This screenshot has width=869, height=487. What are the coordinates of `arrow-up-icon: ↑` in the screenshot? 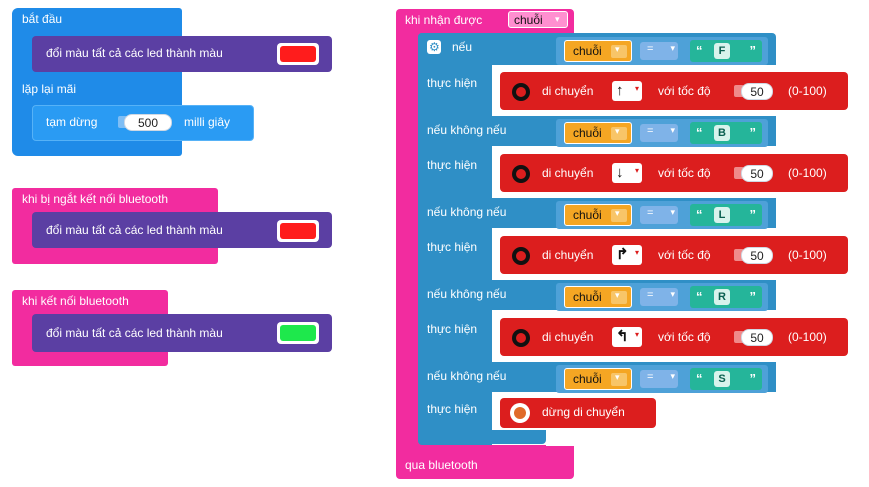 It's located at (620, 90).